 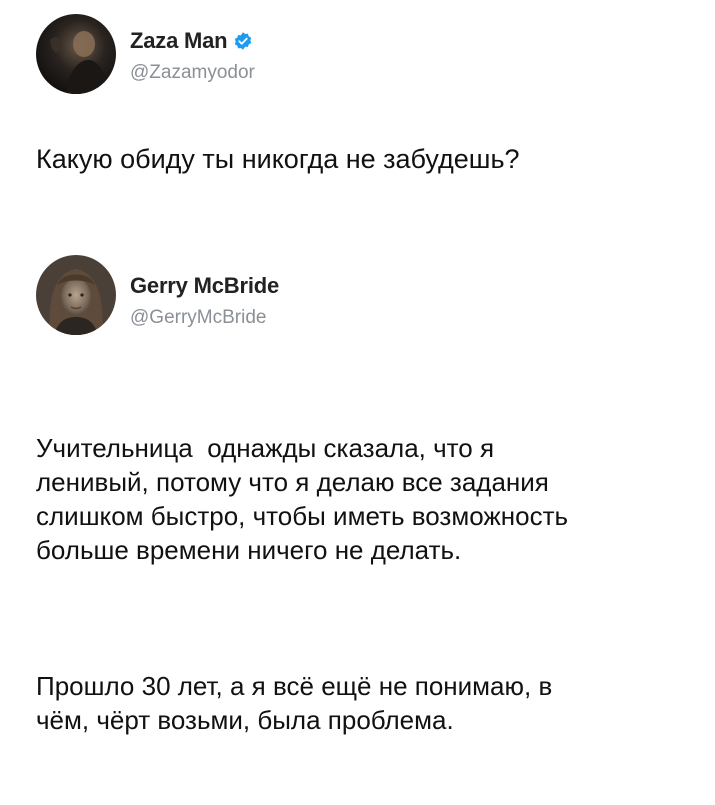 What do you see at coordinates (356, 54) in the screenshot?
I see `tweet-author-header: Zaza Man @Zazamyodor` at bounding box center [356, 54].